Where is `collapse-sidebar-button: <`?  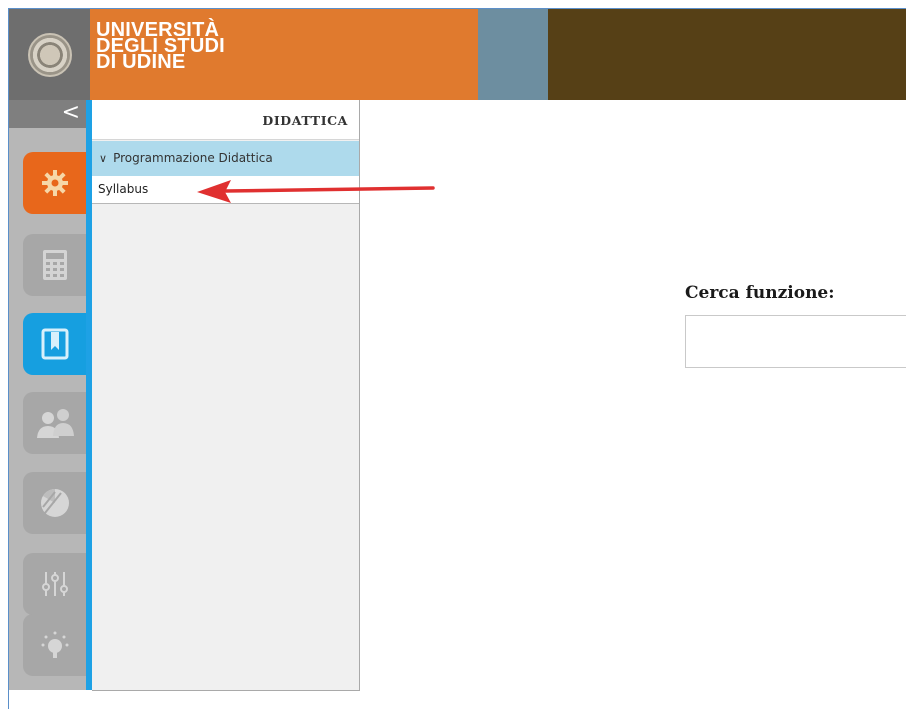
collapse-sidebar-button: < is located at coordinates (47, 114).